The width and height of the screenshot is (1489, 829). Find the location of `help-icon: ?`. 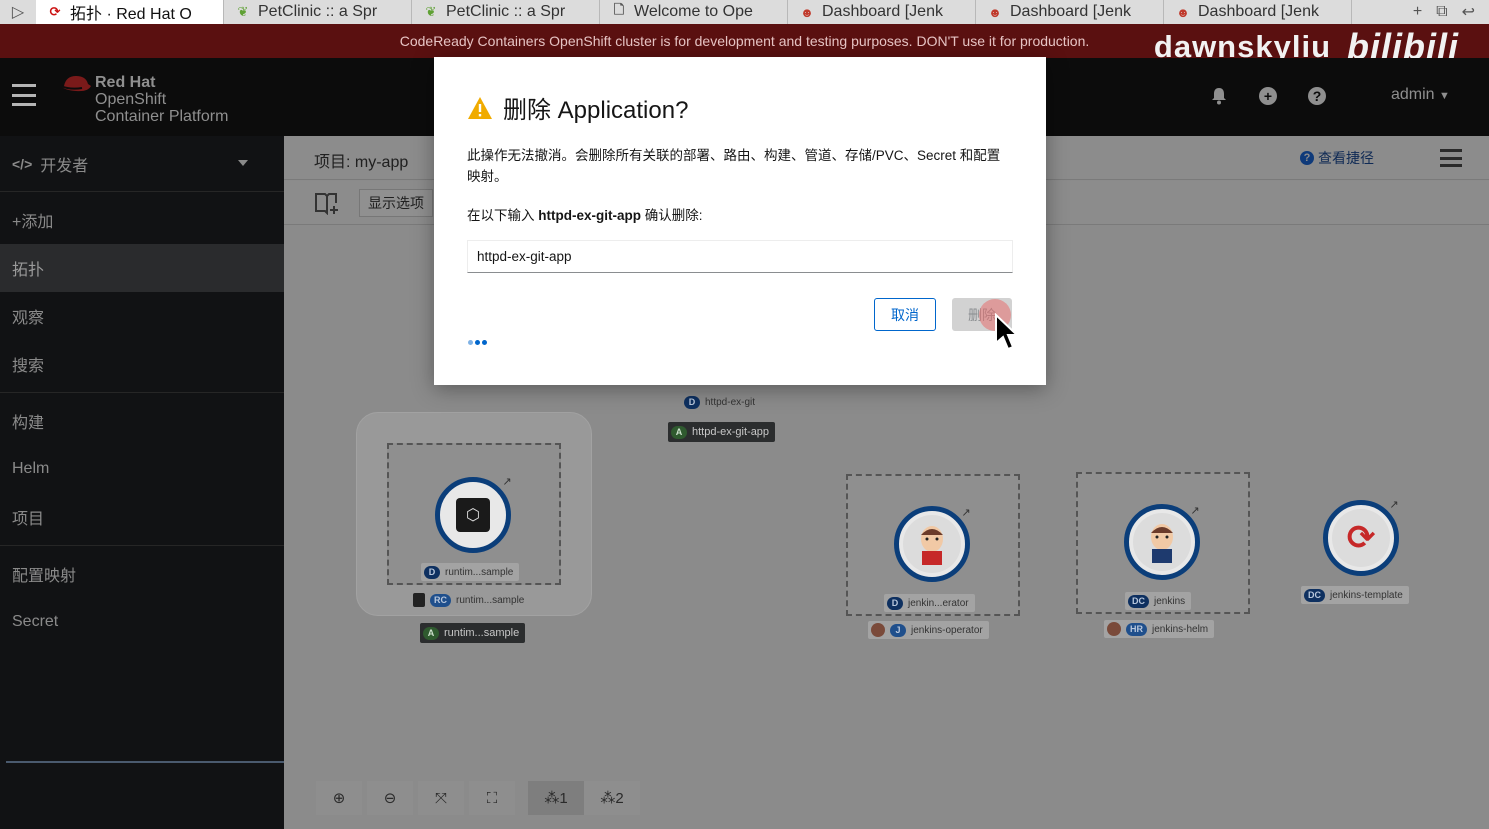

help-icon: ? is located at coordinates (1317, 96).